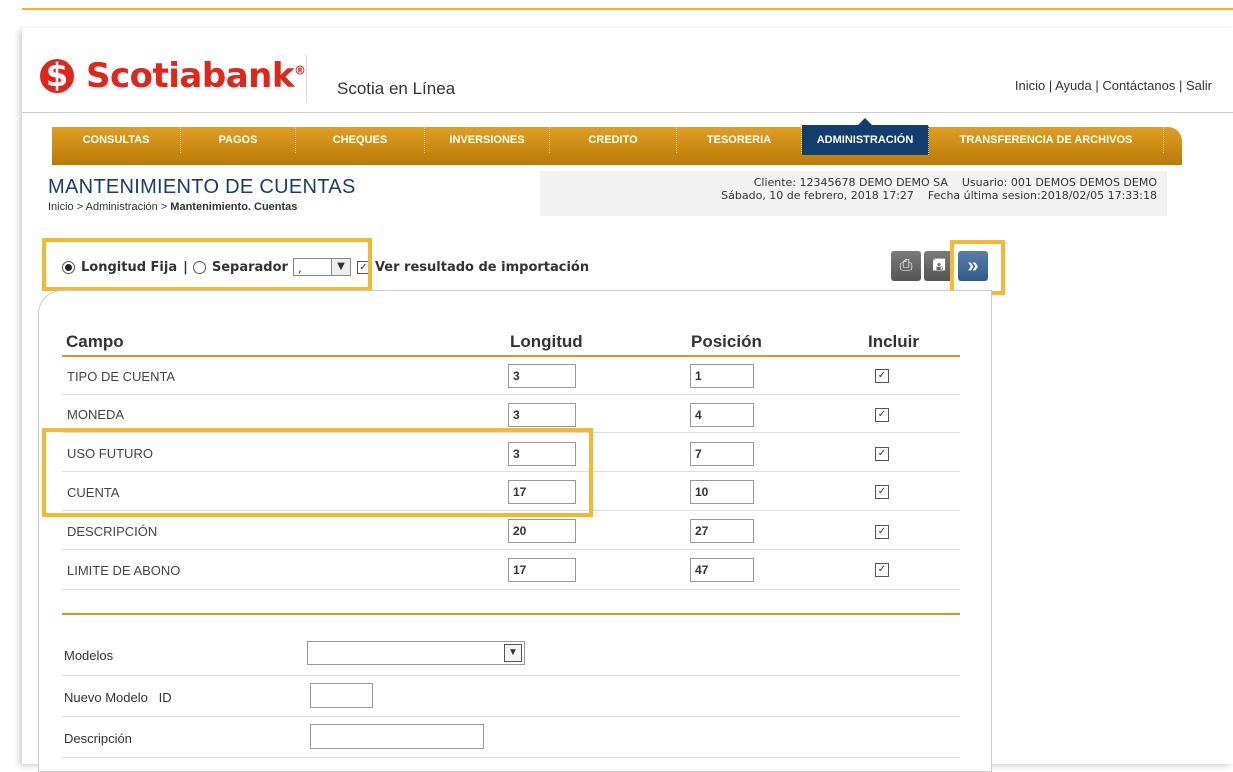 This screenshot has width=1233, height=772. What do you see at coordinates (722, 492) in the screenshot?
I see `posicion-field: 10` at bounding box center [722, 492].